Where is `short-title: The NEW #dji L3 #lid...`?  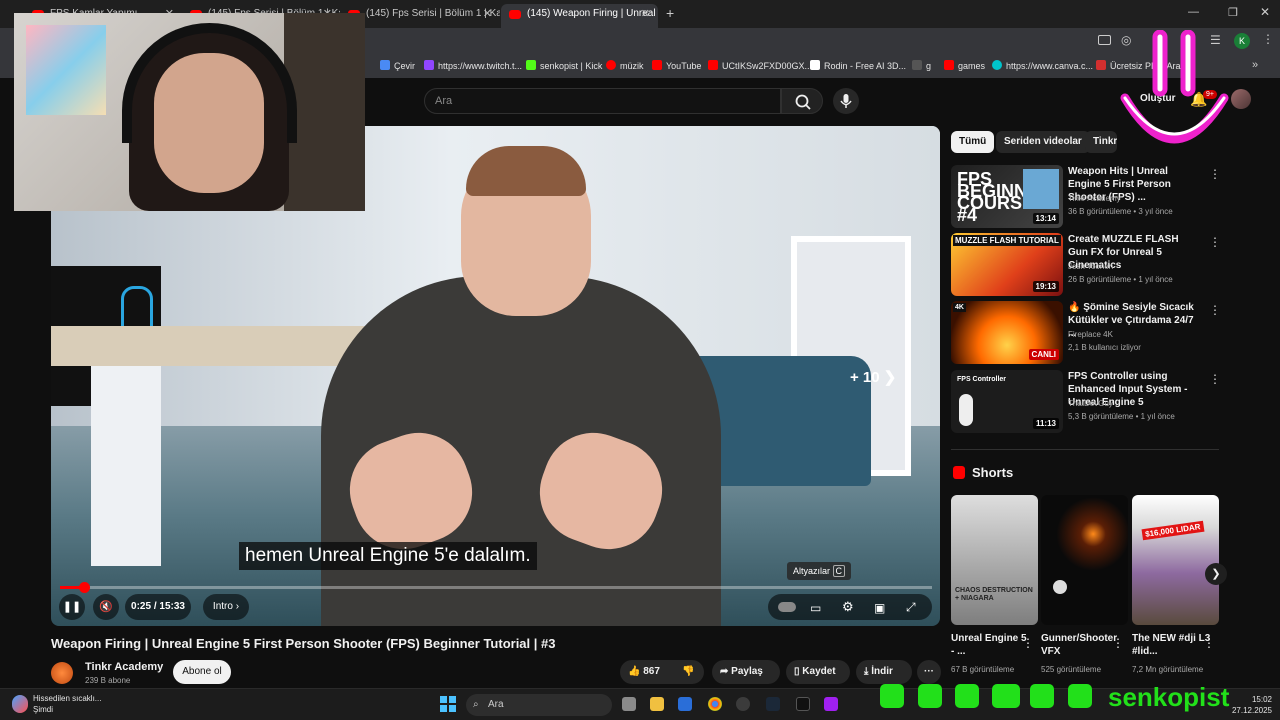
short-title: The NEW #dji L3 #lid... is located at coordinates (1172, 645).